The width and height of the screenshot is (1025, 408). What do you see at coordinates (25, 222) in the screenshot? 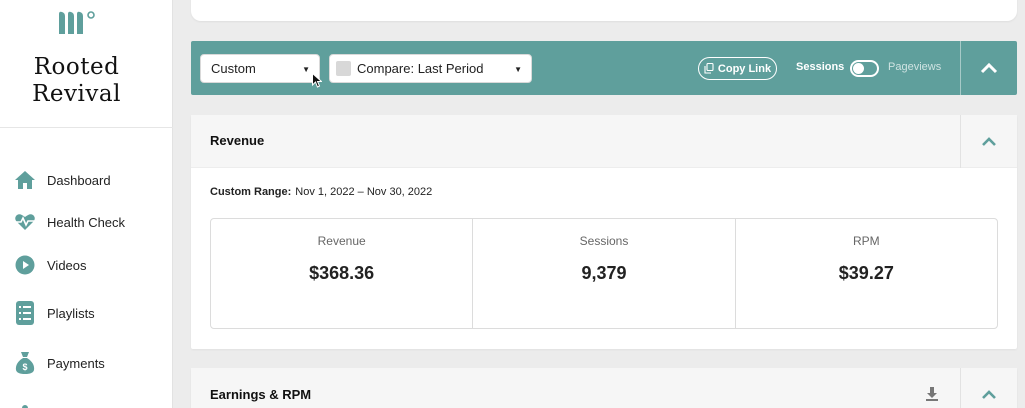
I see `heartbeat-icon` at bounding box center [25, 222].